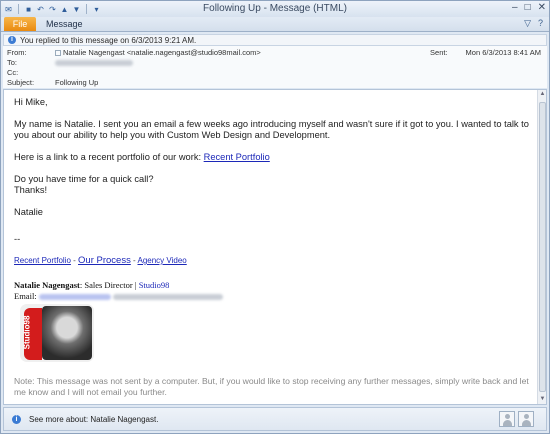  What do you see at coordinates (516, 419) in the screenshot?
I see `people-avatars` at bounding box center [516, 419].